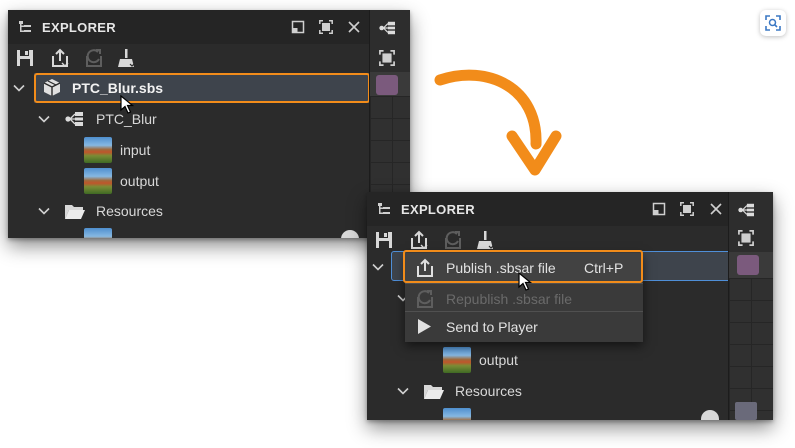 The height and width of the screenshot is (448, 795). I want to click on package-label: PTC_Blur.sbs, so click(118, 88).